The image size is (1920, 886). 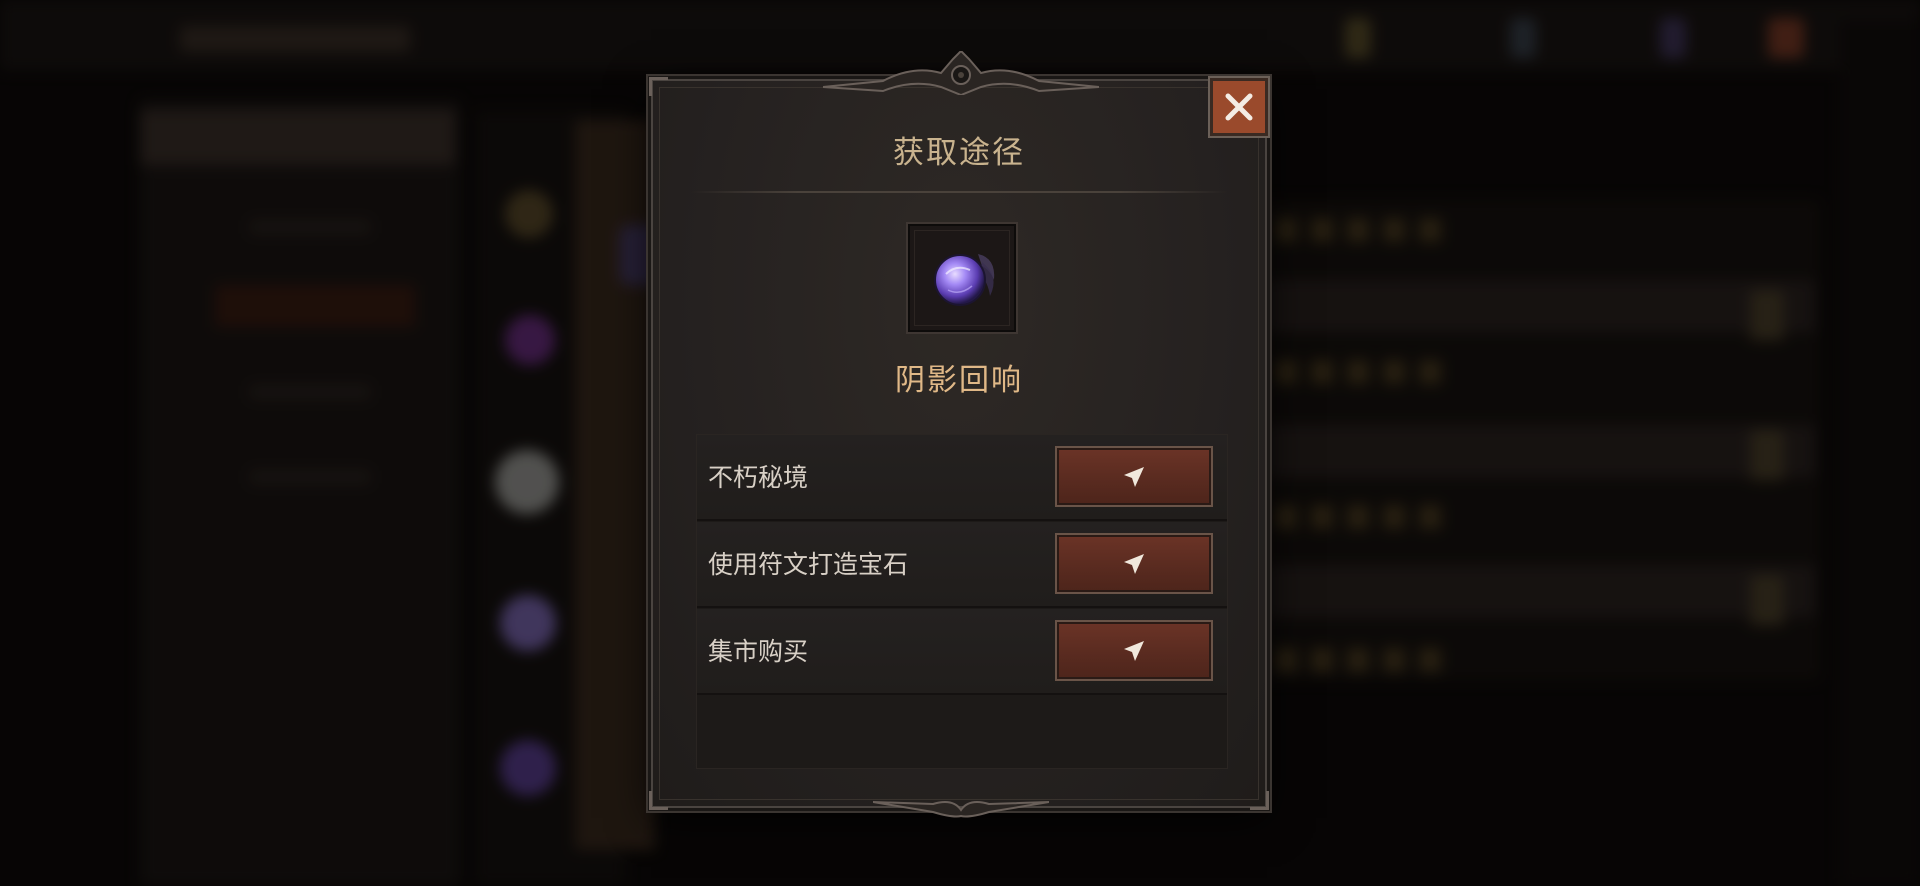 What do you see at coordinates (961, 809) in the screenshot?
I see `bottom-ornament-icon` at bounding box center [961, 809].